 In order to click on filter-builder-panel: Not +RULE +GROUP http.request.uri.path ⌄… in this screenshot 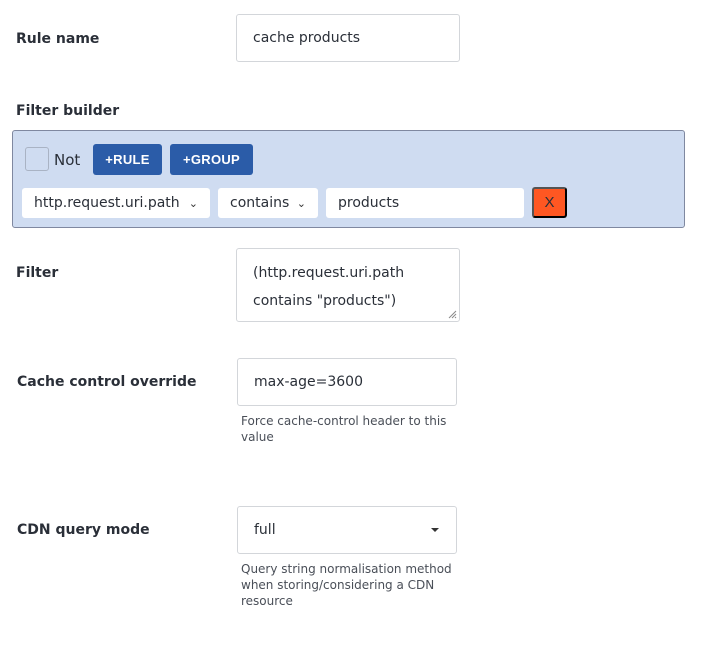, I will do `click(348, 179)`.